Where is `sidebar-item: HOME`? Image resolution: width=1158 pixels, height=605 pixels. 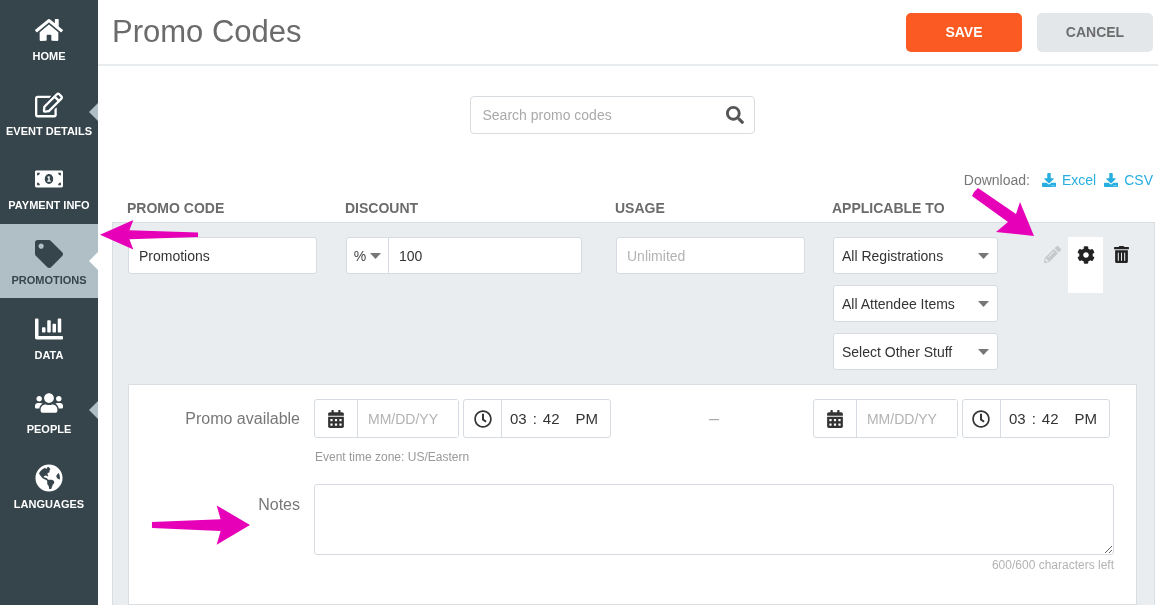 sidebar-item: HOME is located at coordinates (49, 37).